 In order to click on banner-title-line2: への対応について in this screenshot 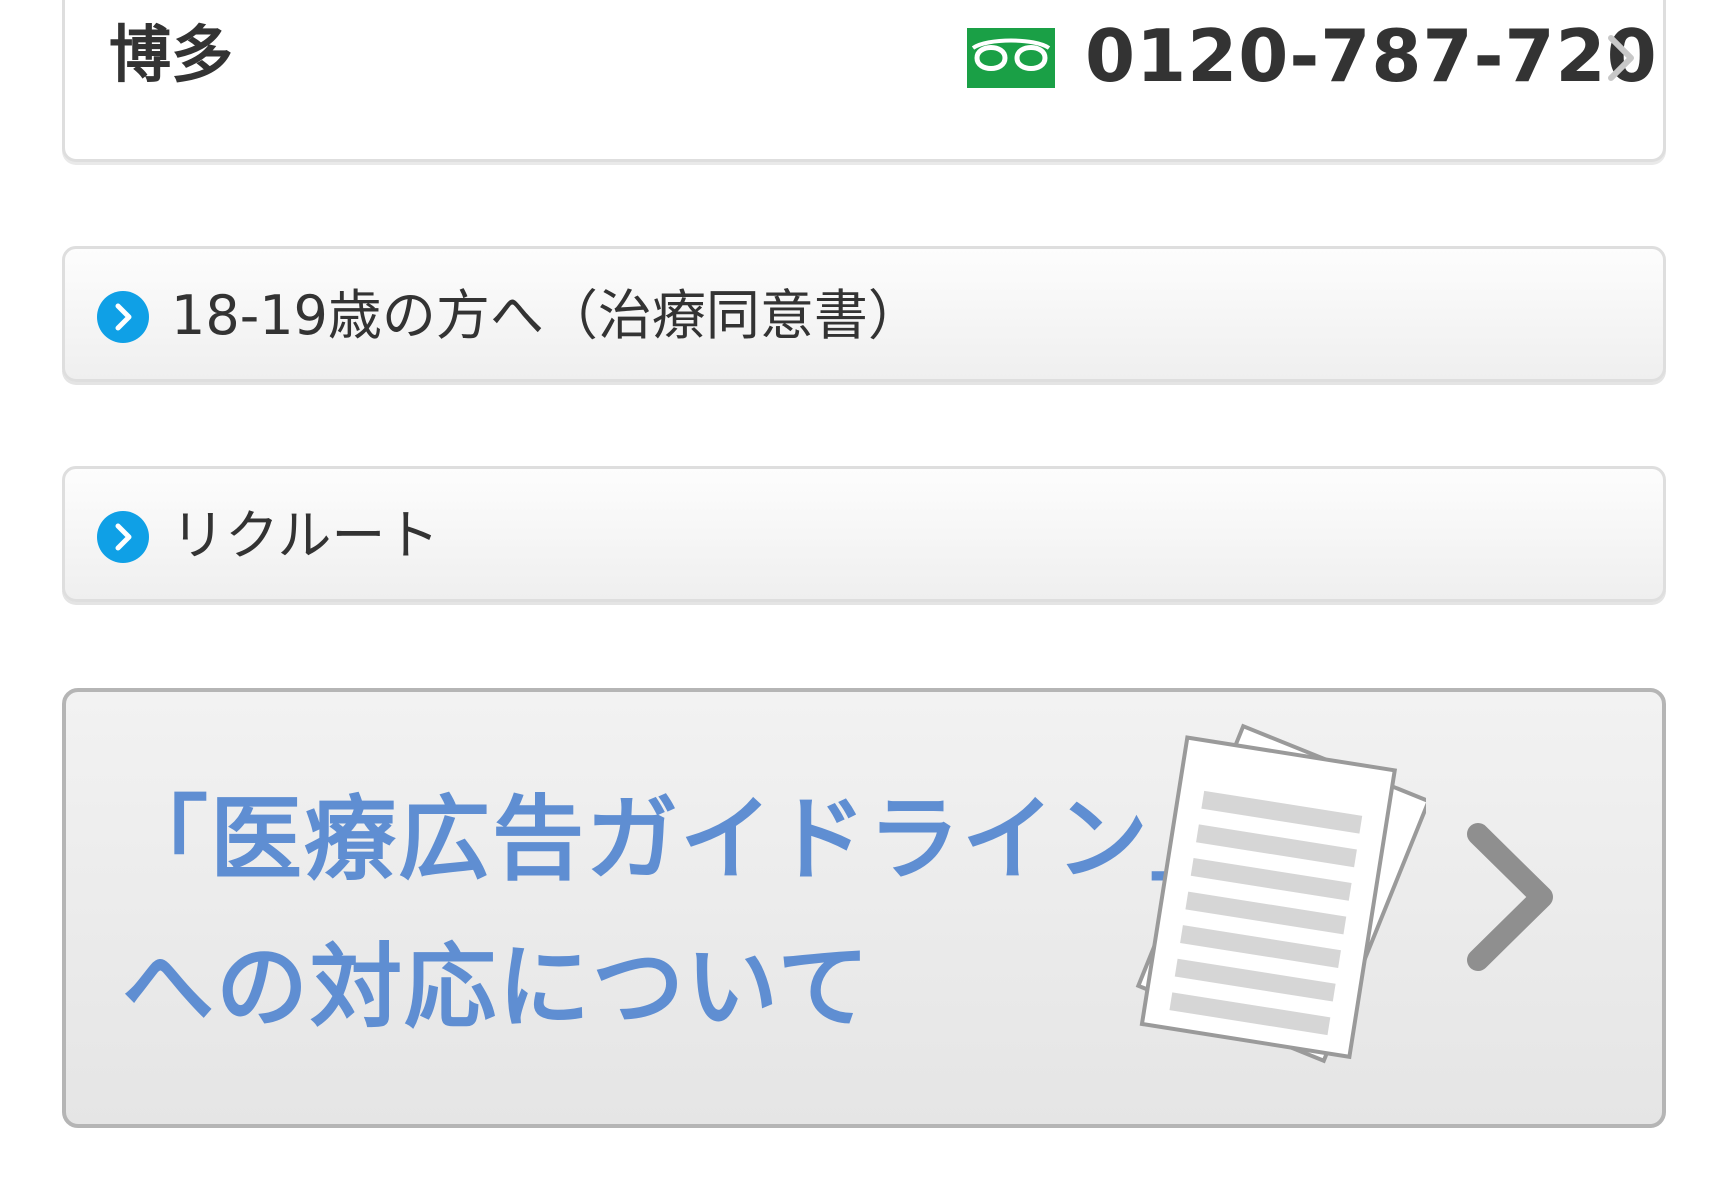, I will do `click(497, 987)`.